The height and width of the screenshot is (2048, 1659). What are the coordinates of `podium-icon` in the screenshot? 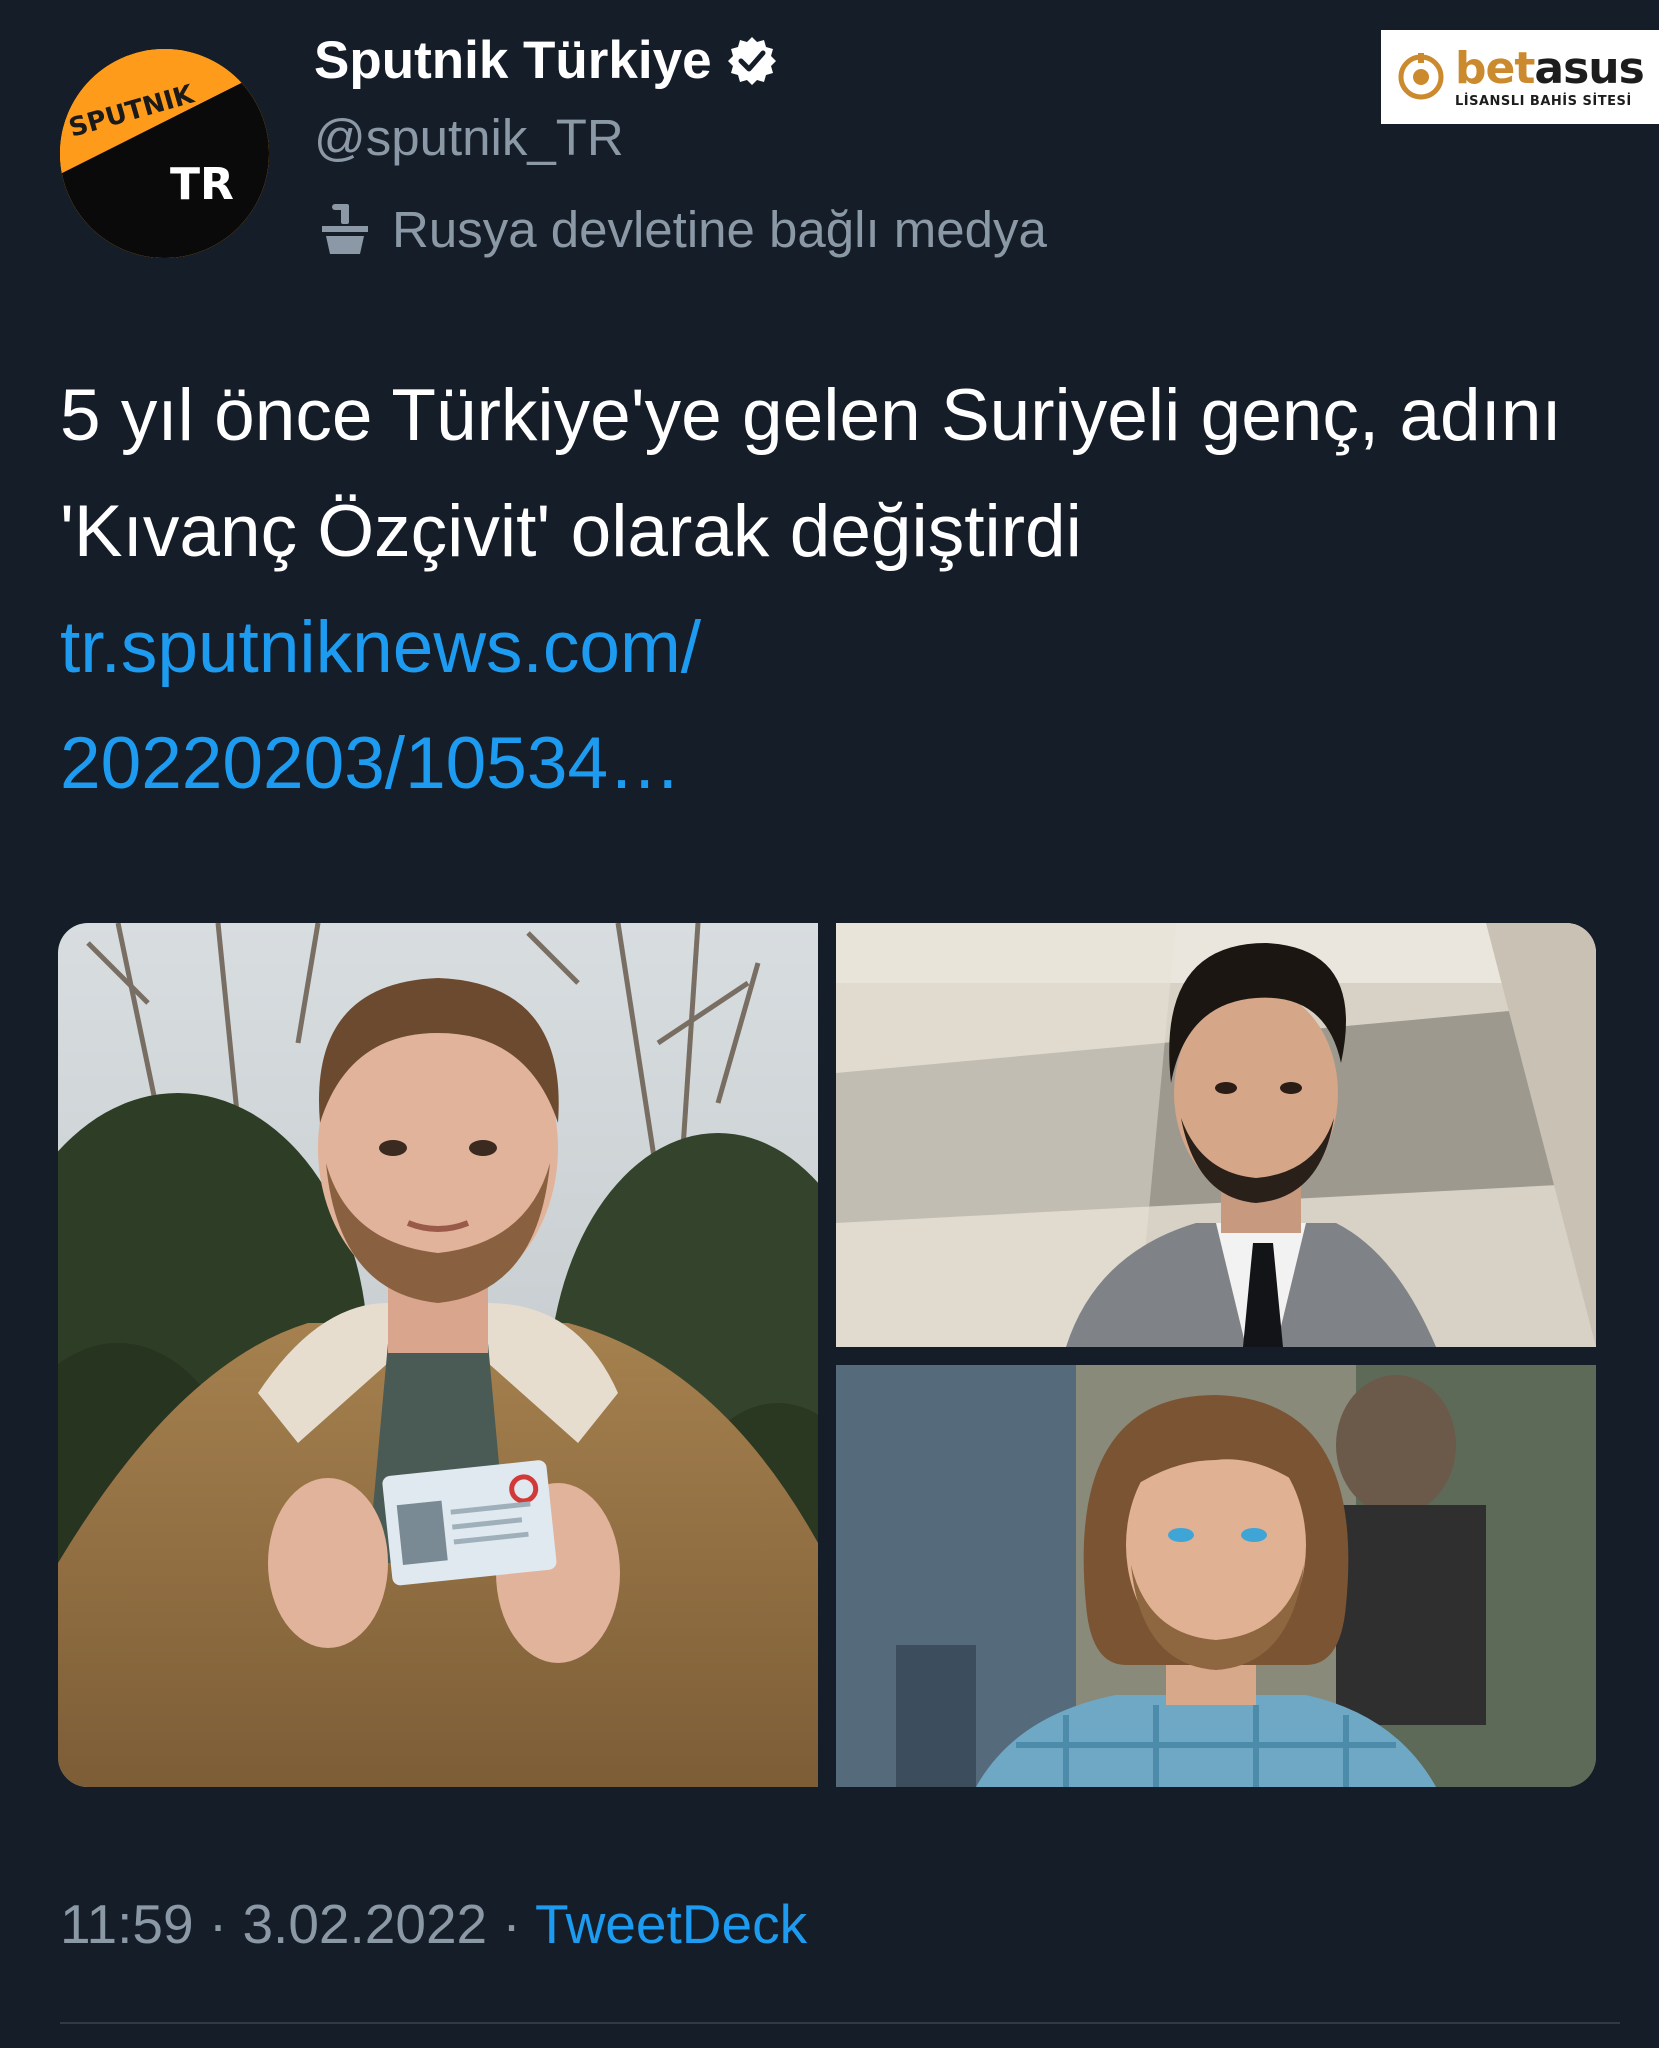 It's located at (345, 229).